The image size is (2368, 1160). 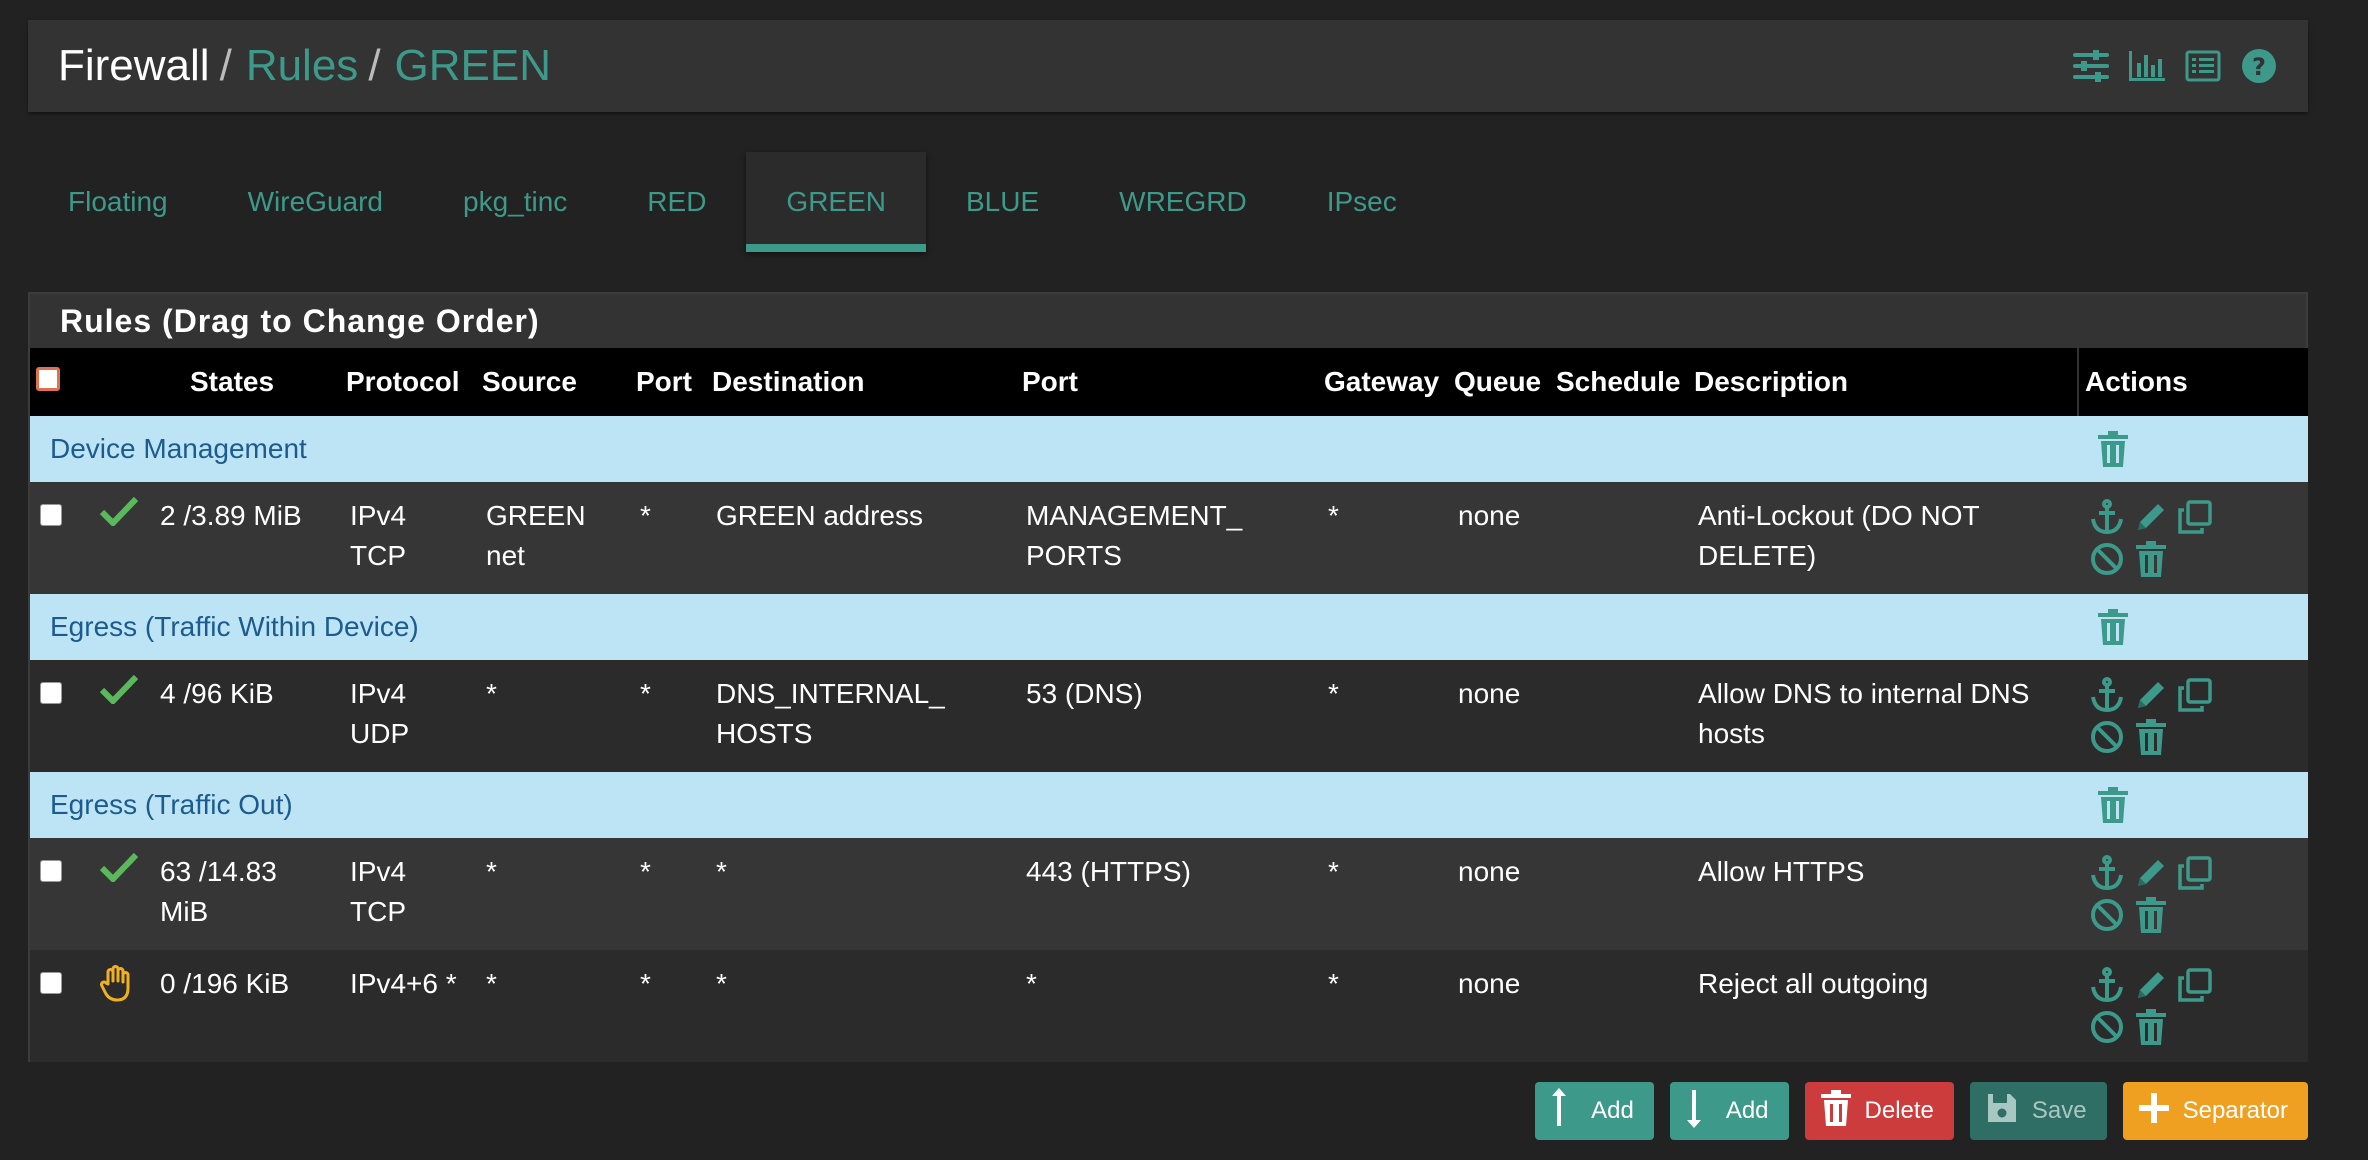 I want to click on protocol-line: TCP, so click(x=378, y=911).